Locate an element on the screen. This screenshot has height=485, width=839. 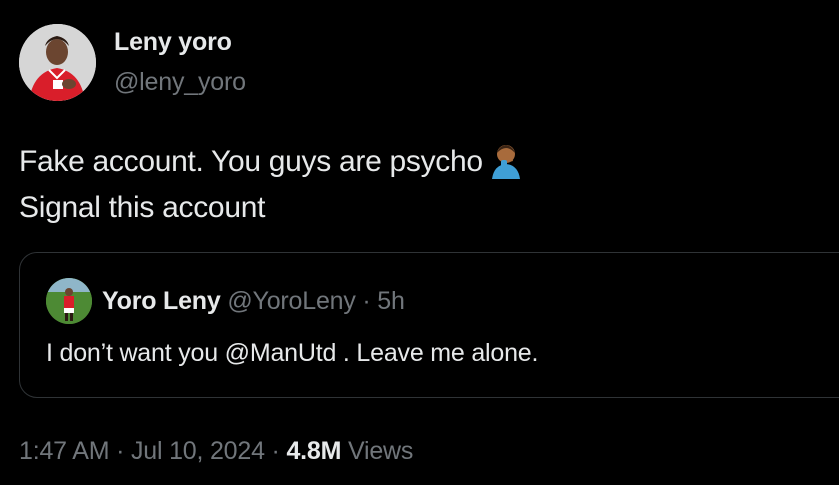
quoted-author-handle: @YoroLeny is located at coordinates (291, 301).